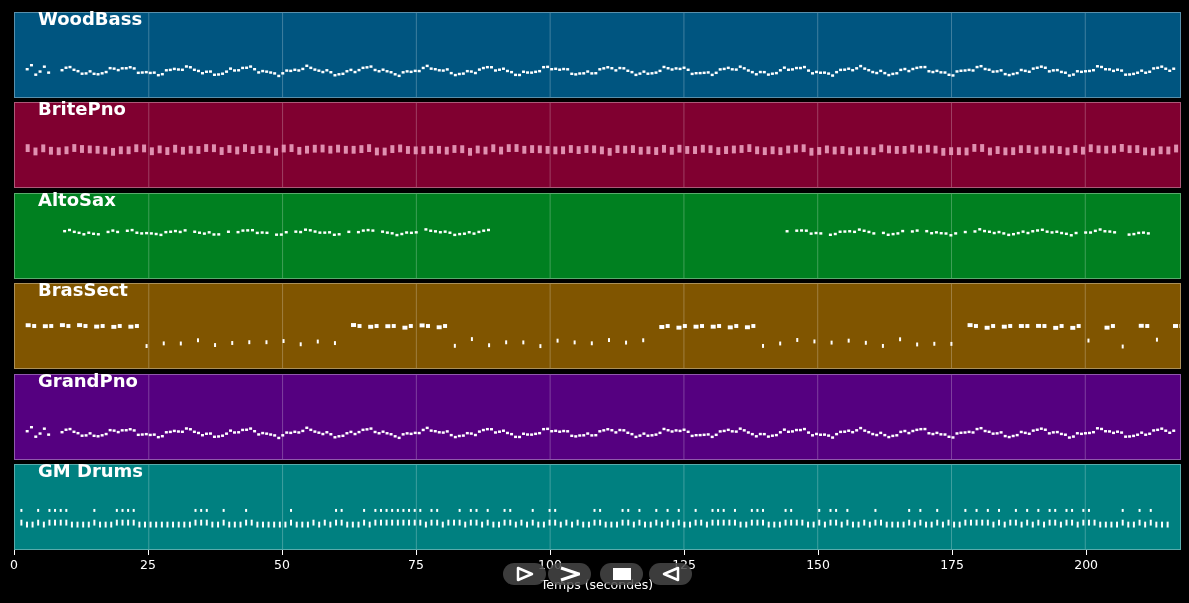 The image size is (1189, 603). What do you see at coordinates (597, 584) in the screenshot?
I see `axis-label: Temps (secondes)` at bounding box center [597, 584].